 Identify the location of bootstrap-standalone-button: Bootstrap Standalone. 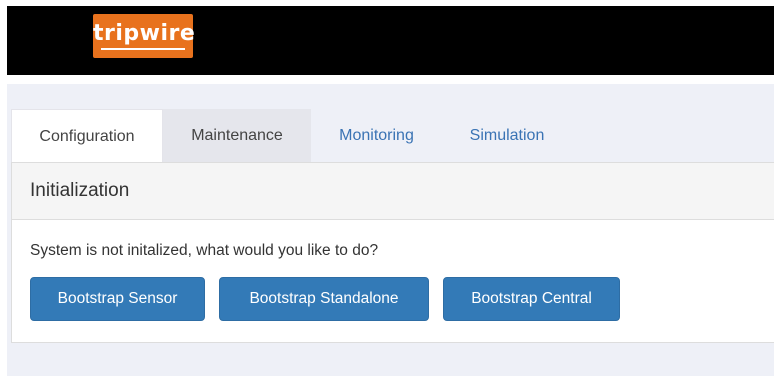
(324, 299).